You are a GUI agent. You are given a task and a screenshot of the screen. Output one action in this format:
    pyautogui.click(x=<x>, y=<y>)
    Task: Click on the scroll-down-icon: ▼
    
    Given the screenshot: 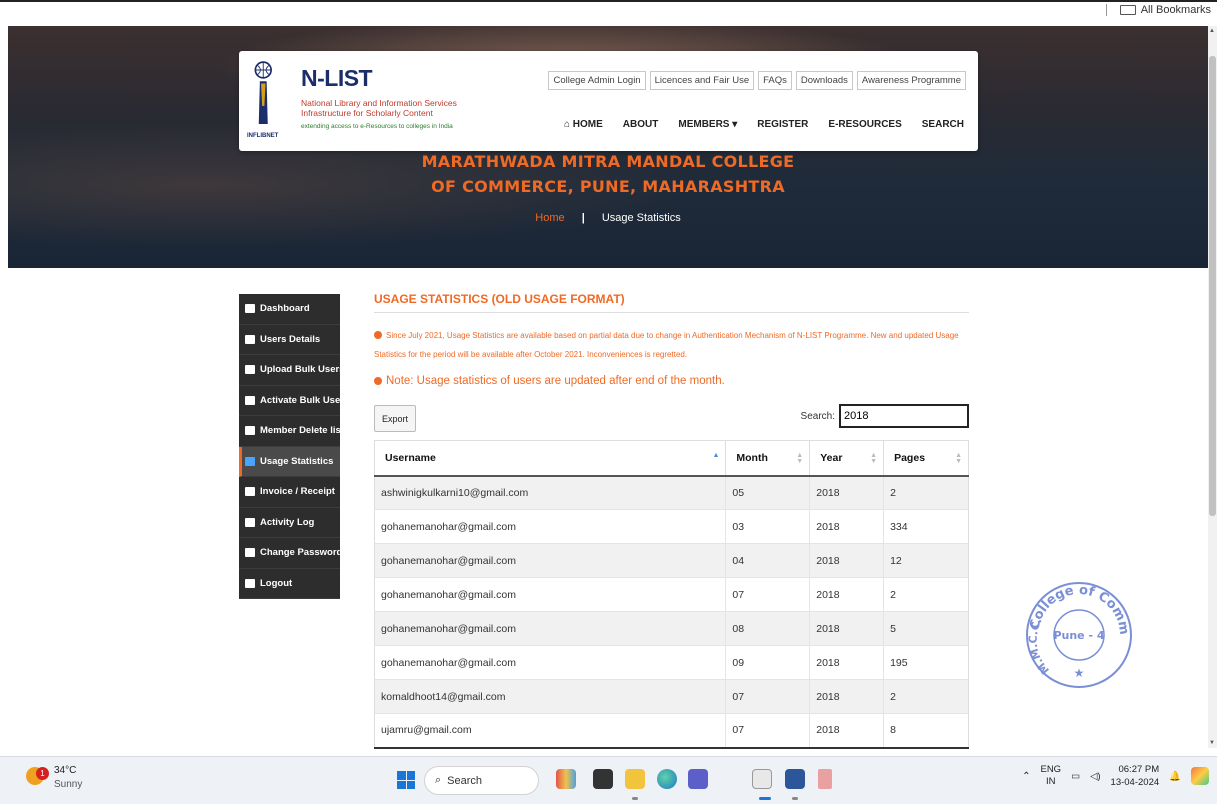 What is the action you would take?
    pyautogui.click(x=1212, y=743)
    